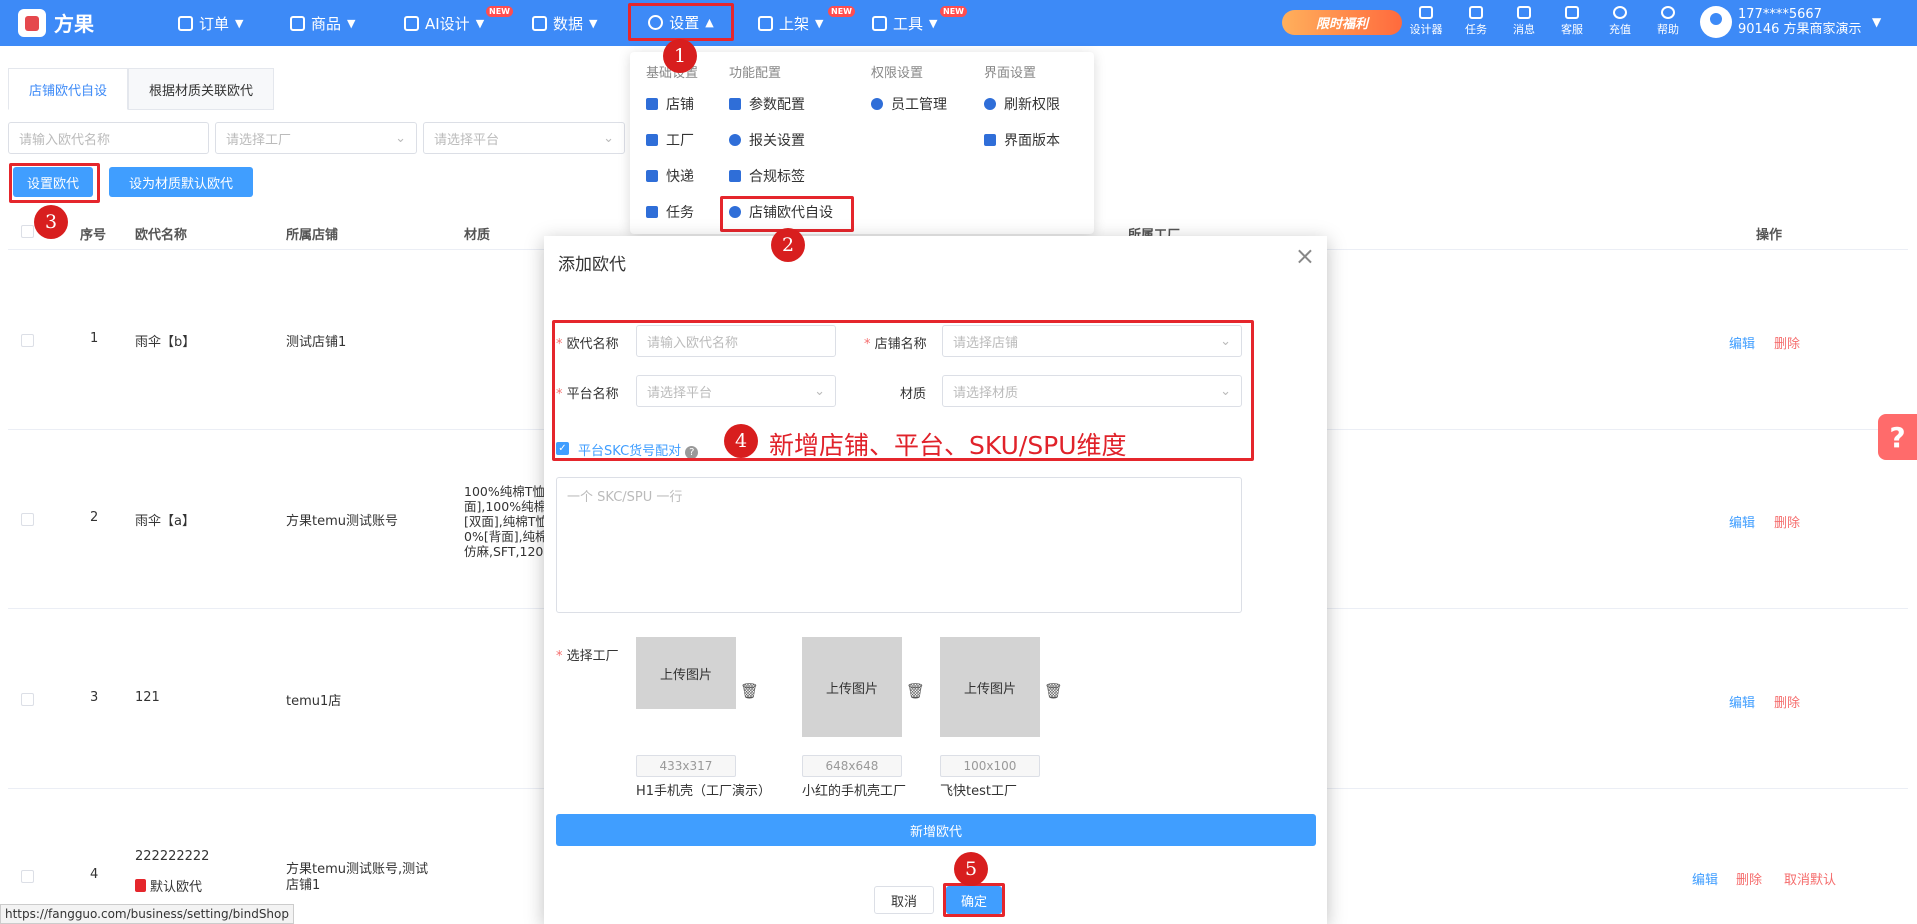  I want to click on toolbar-help: 帮助, so click(1668, 21).